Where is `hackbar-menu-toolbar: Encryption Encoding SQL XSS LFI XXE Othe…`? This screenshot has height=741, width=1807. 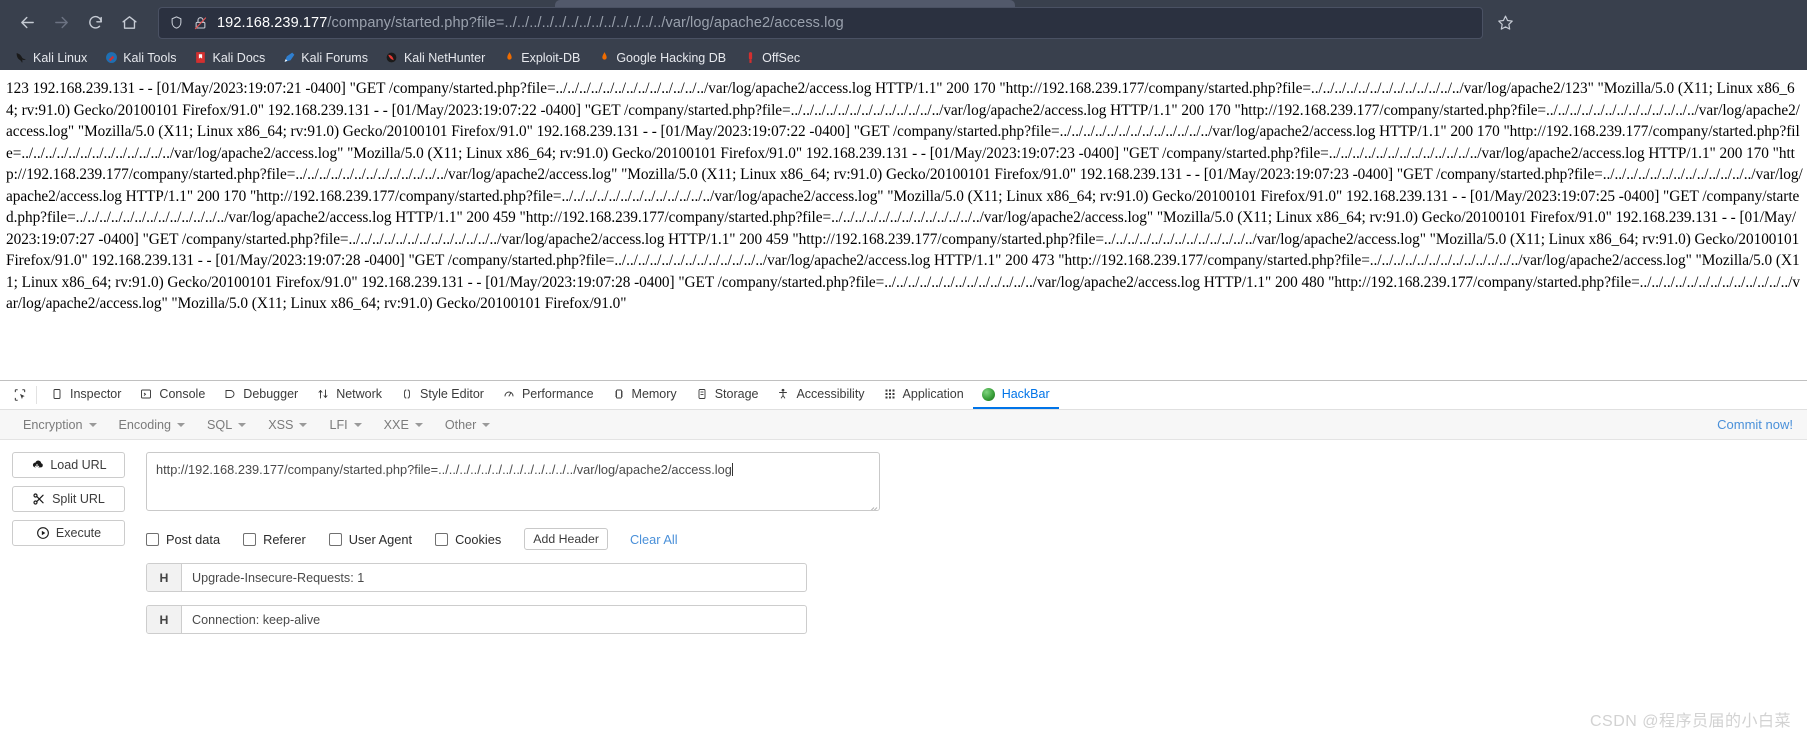
hackbar-menu-toolbar: Encryption Encoding SQL XSS LFI XXE Othe… is located at coordinates (903, 425).